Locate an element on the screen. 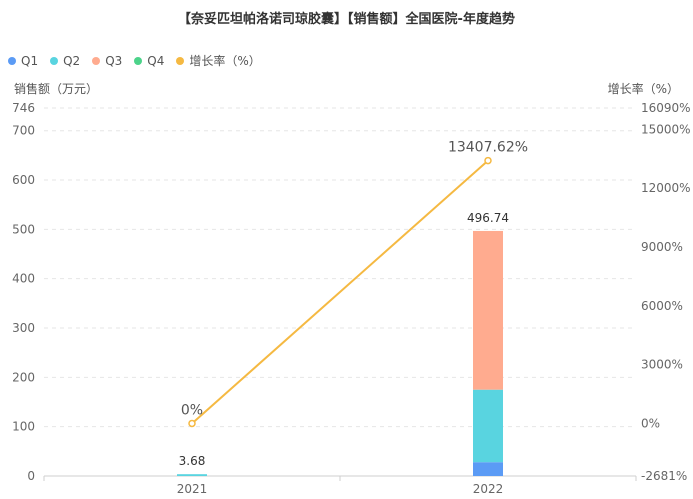  bar-total-label: 496.74 is located at coordinates (488, 218).